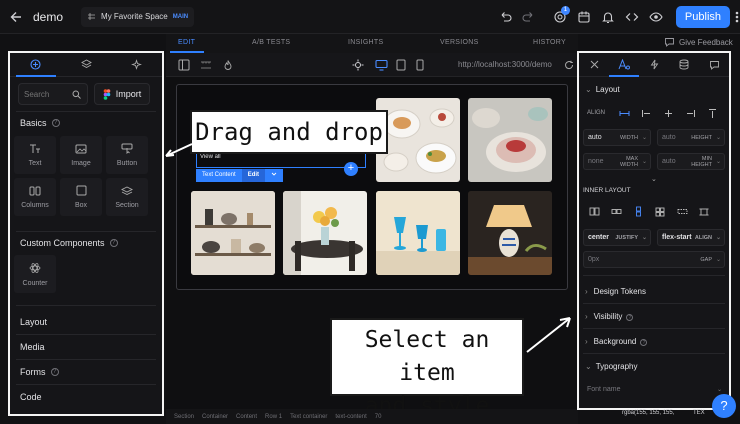 The image size is (740, 424). I want to click on align-left-button, so click(646, 113).